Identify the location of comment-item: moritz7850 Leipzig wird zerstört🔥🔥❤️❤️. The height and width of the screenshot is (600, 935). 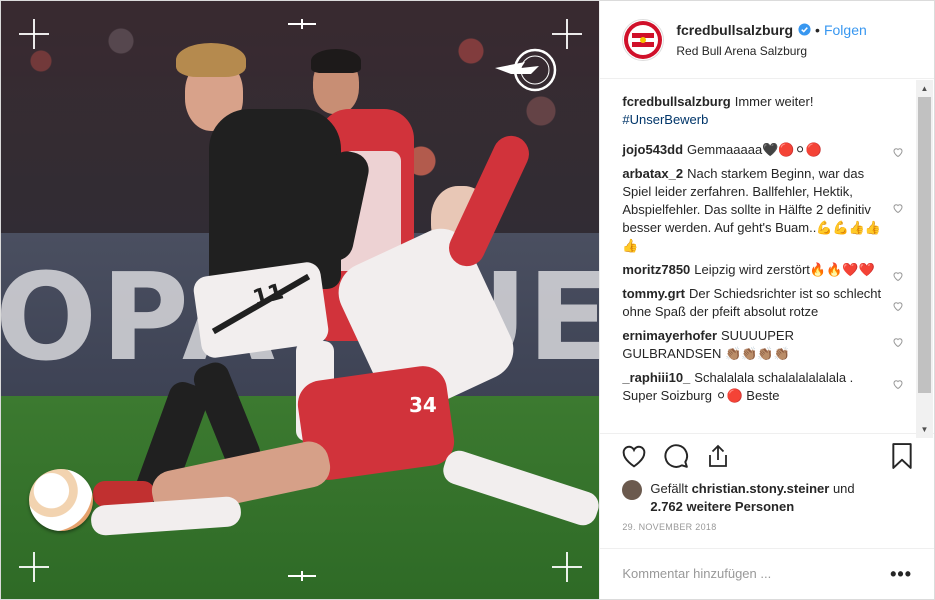
(767, 271).